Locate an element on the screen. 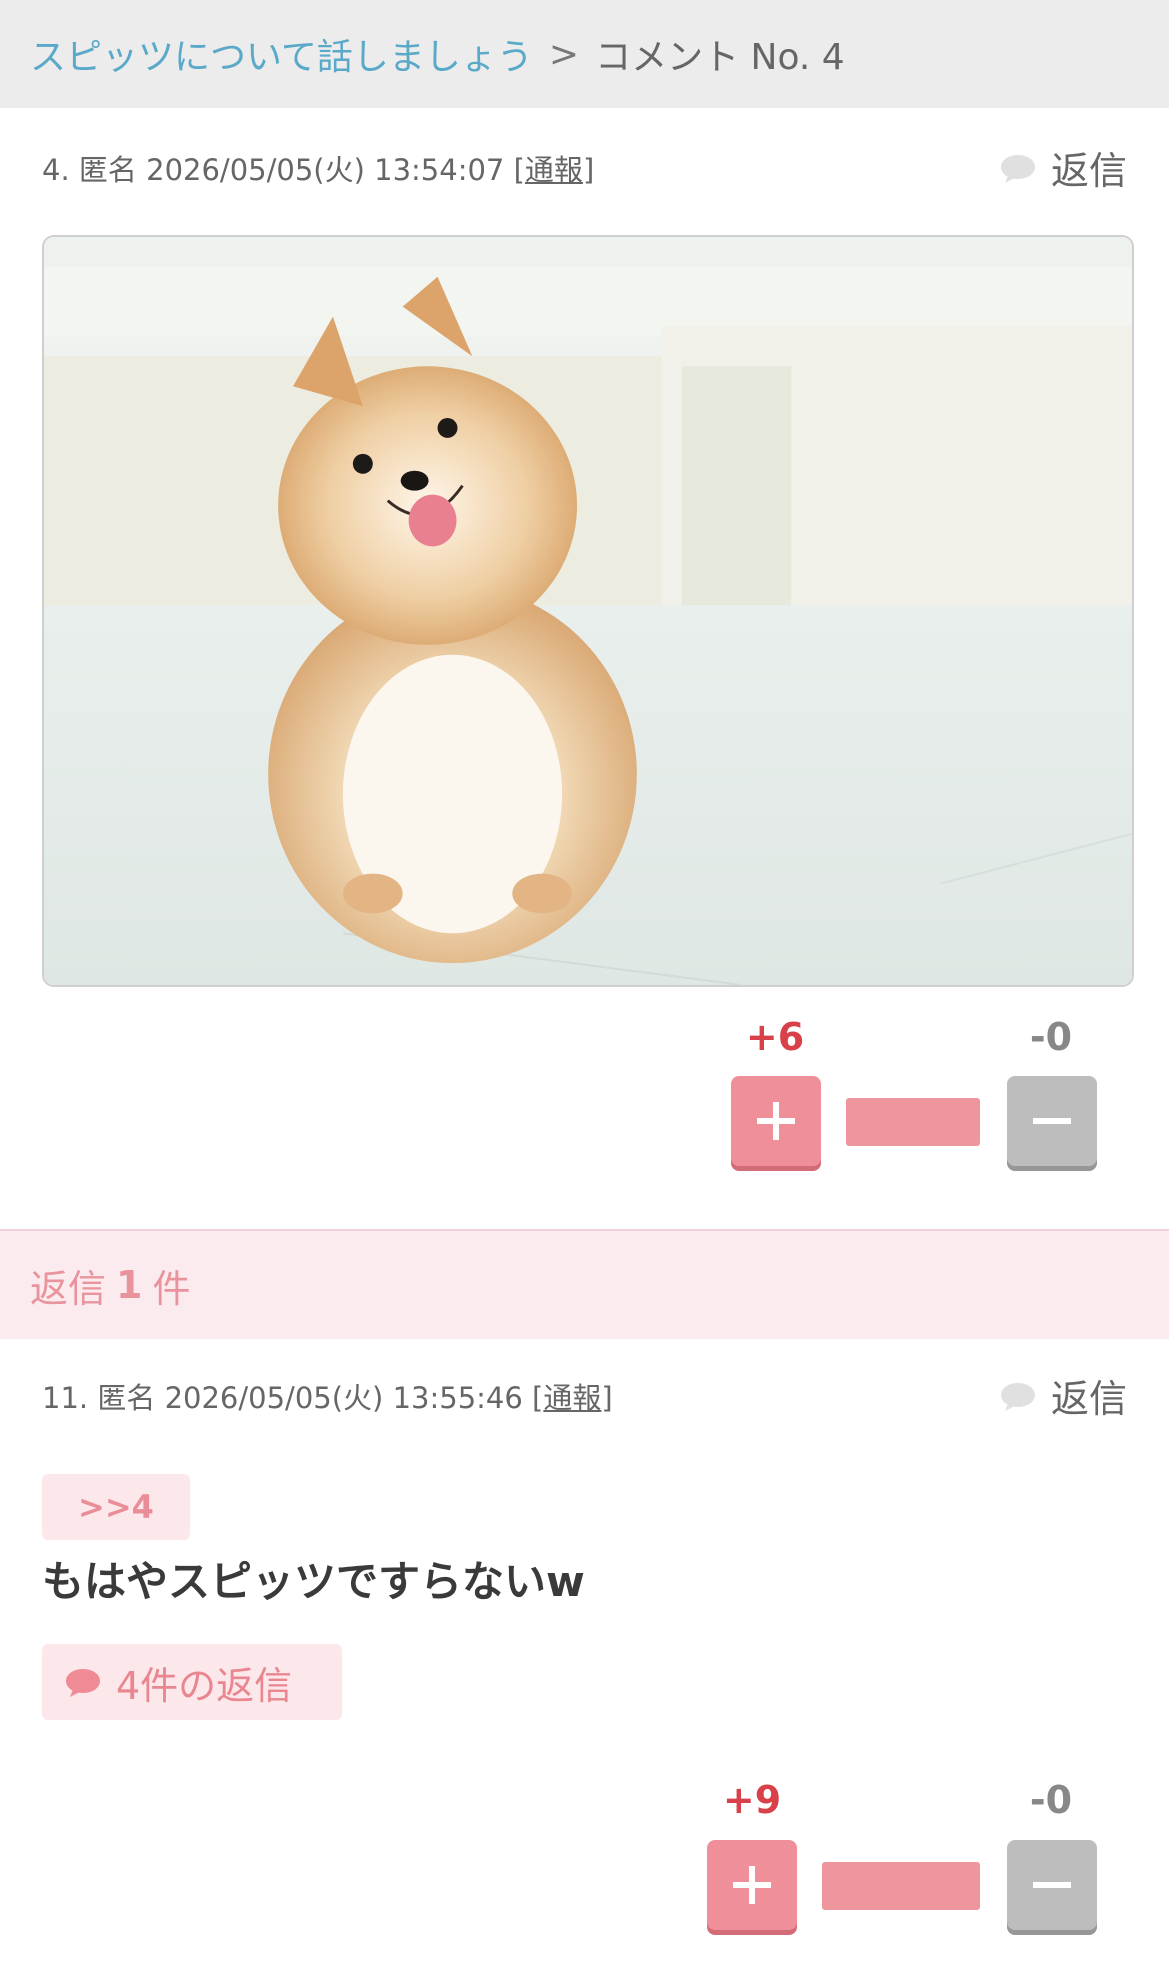 This screenshot has width=1169, height=1964. reply-comment-reply-label: 返信 is located at coordinates (1088, 1399).